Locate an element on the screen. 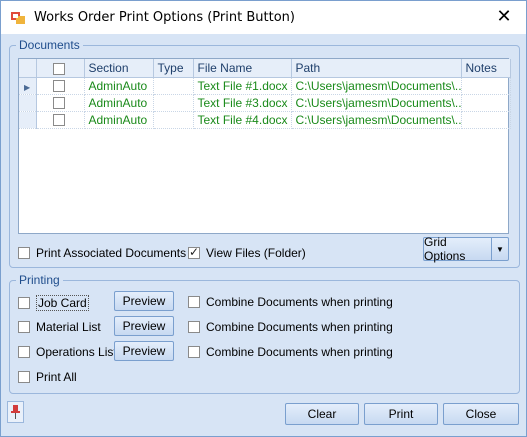  operations-list-combine-label: Combine Documents when printing is located at coordinates (299, 352).